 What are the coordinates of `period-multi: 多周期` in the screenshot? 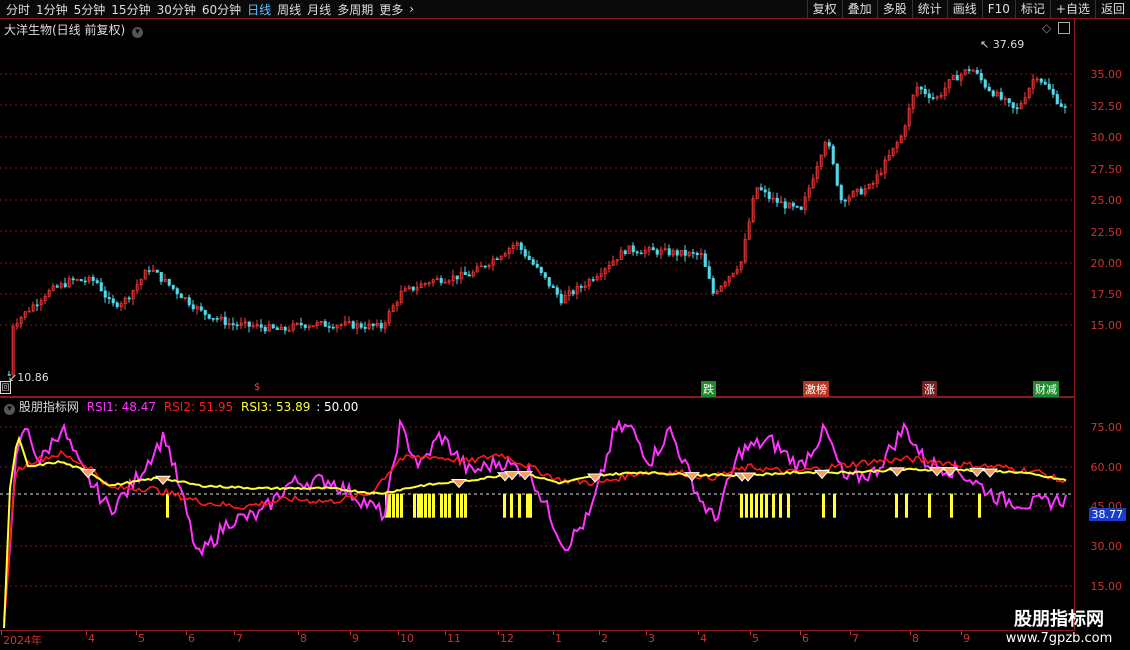 It's located at (355, 9).